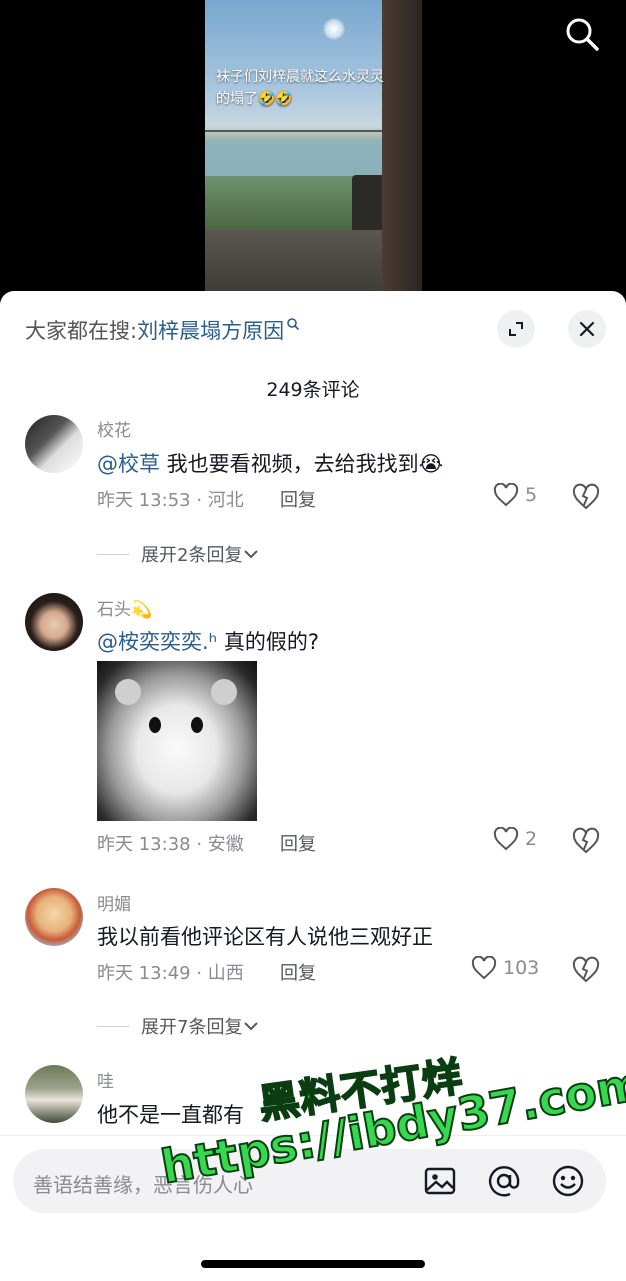 This screenshot has width=626, height=1281. What do you see at coordinates (170, 844) in the screenshot?
I see `comment-meta: 昨天 13:38 · 安徽` at bounding box center [170, 844].